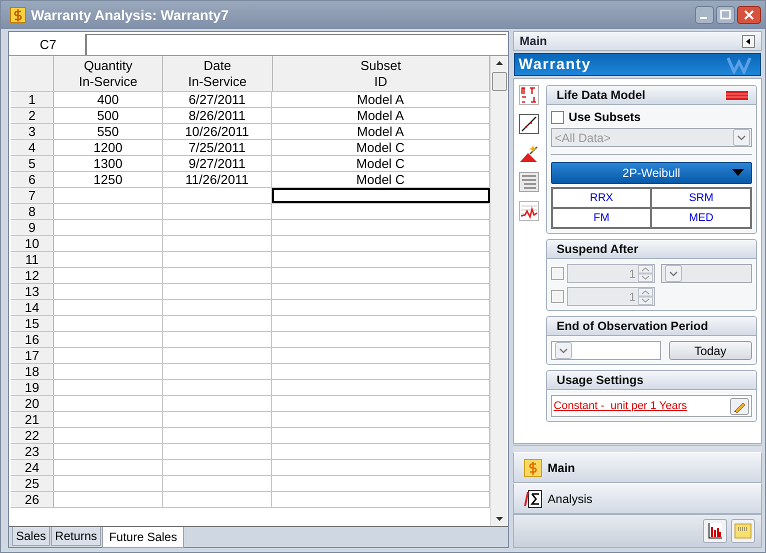  I want to click on row-header: 25, so click(32, 483).